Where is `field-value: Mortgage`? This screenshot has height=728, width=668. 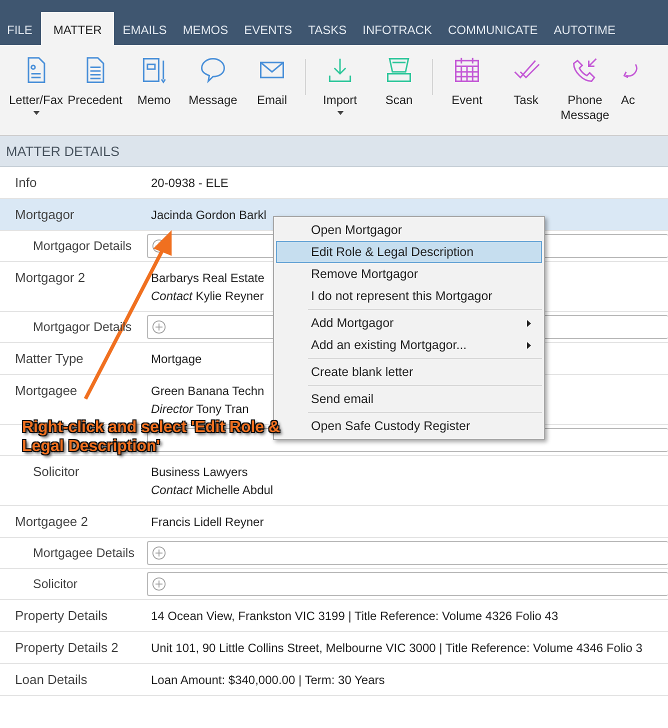
field-value: Mortgage is located at coordinates (176, 359).